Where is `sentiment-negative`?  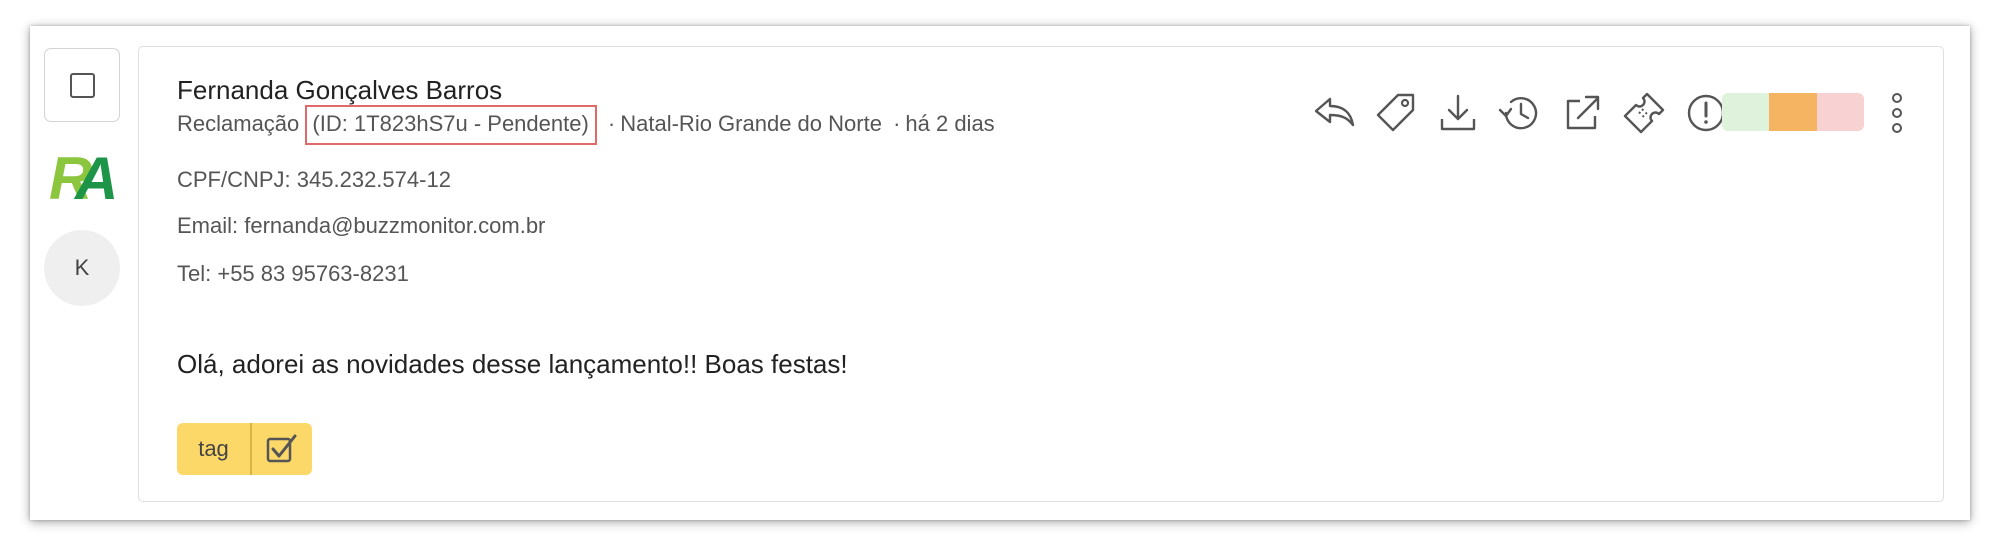
sentiment-negative is located at coordinates (1840, 112).